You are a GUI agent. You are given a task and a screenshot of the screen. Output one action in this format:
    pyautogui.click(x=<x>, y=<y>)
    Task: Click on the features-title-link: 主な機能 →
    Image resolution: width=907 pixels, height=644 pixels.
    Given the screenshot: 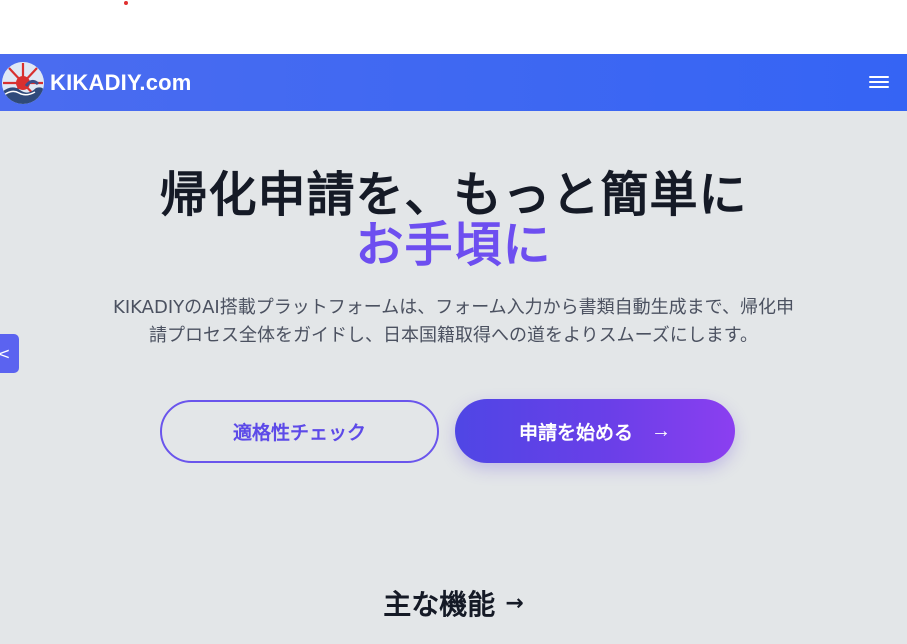 What is the action you would take?
    pyautogui.click(x=453, y=603)
    